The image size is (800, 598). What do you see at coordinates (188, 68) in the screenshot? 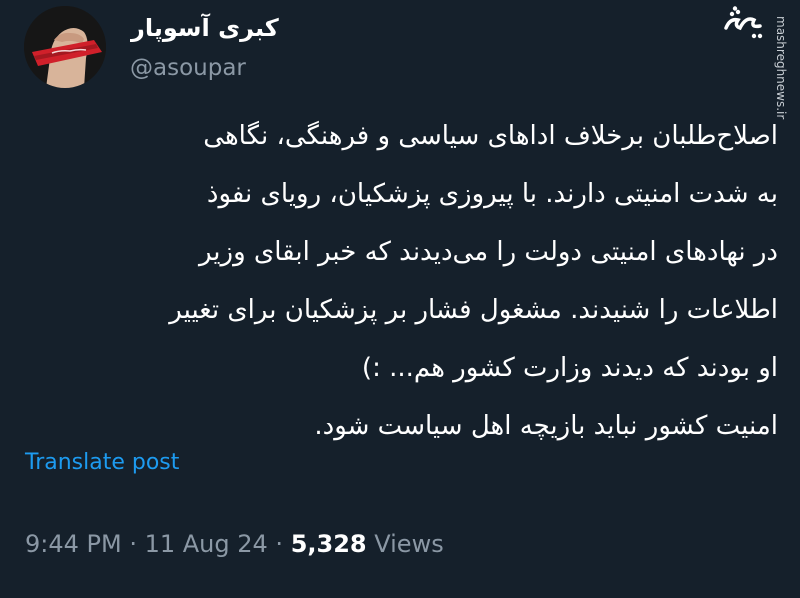
I see `author-handle: @asoupar` at bounding box center [188, 68].